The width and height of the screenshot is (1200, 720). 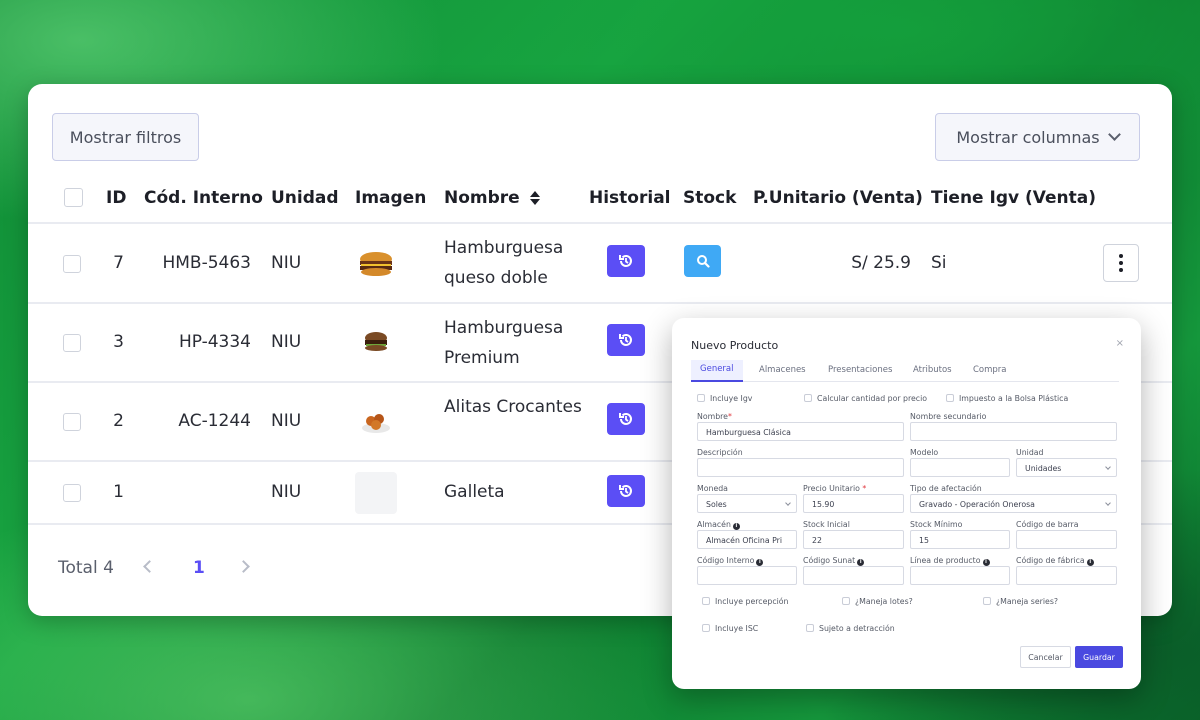 I want to click on stock-search-button, so click(x=702, y=261).